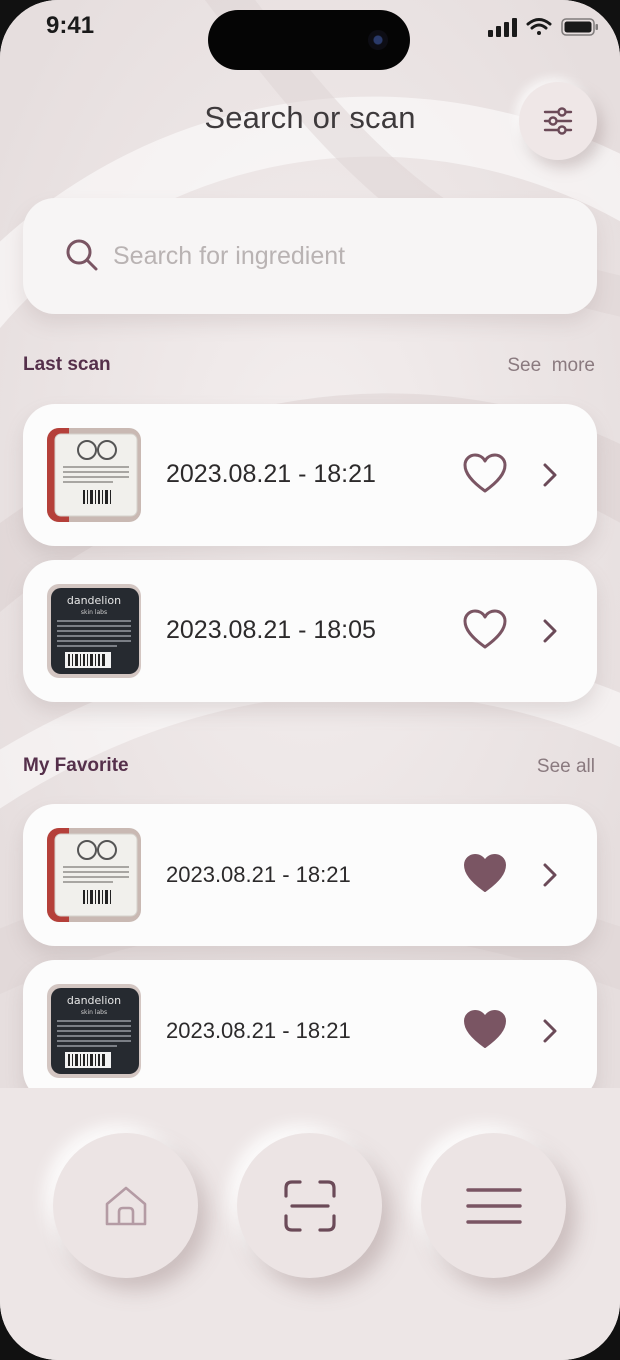 Image resolution: width=620 pixels, height=1360 pixels. Describe the element at coordinates (76, 765) in the screenshot. I see `favorites-heading: My Favorite` at that location.